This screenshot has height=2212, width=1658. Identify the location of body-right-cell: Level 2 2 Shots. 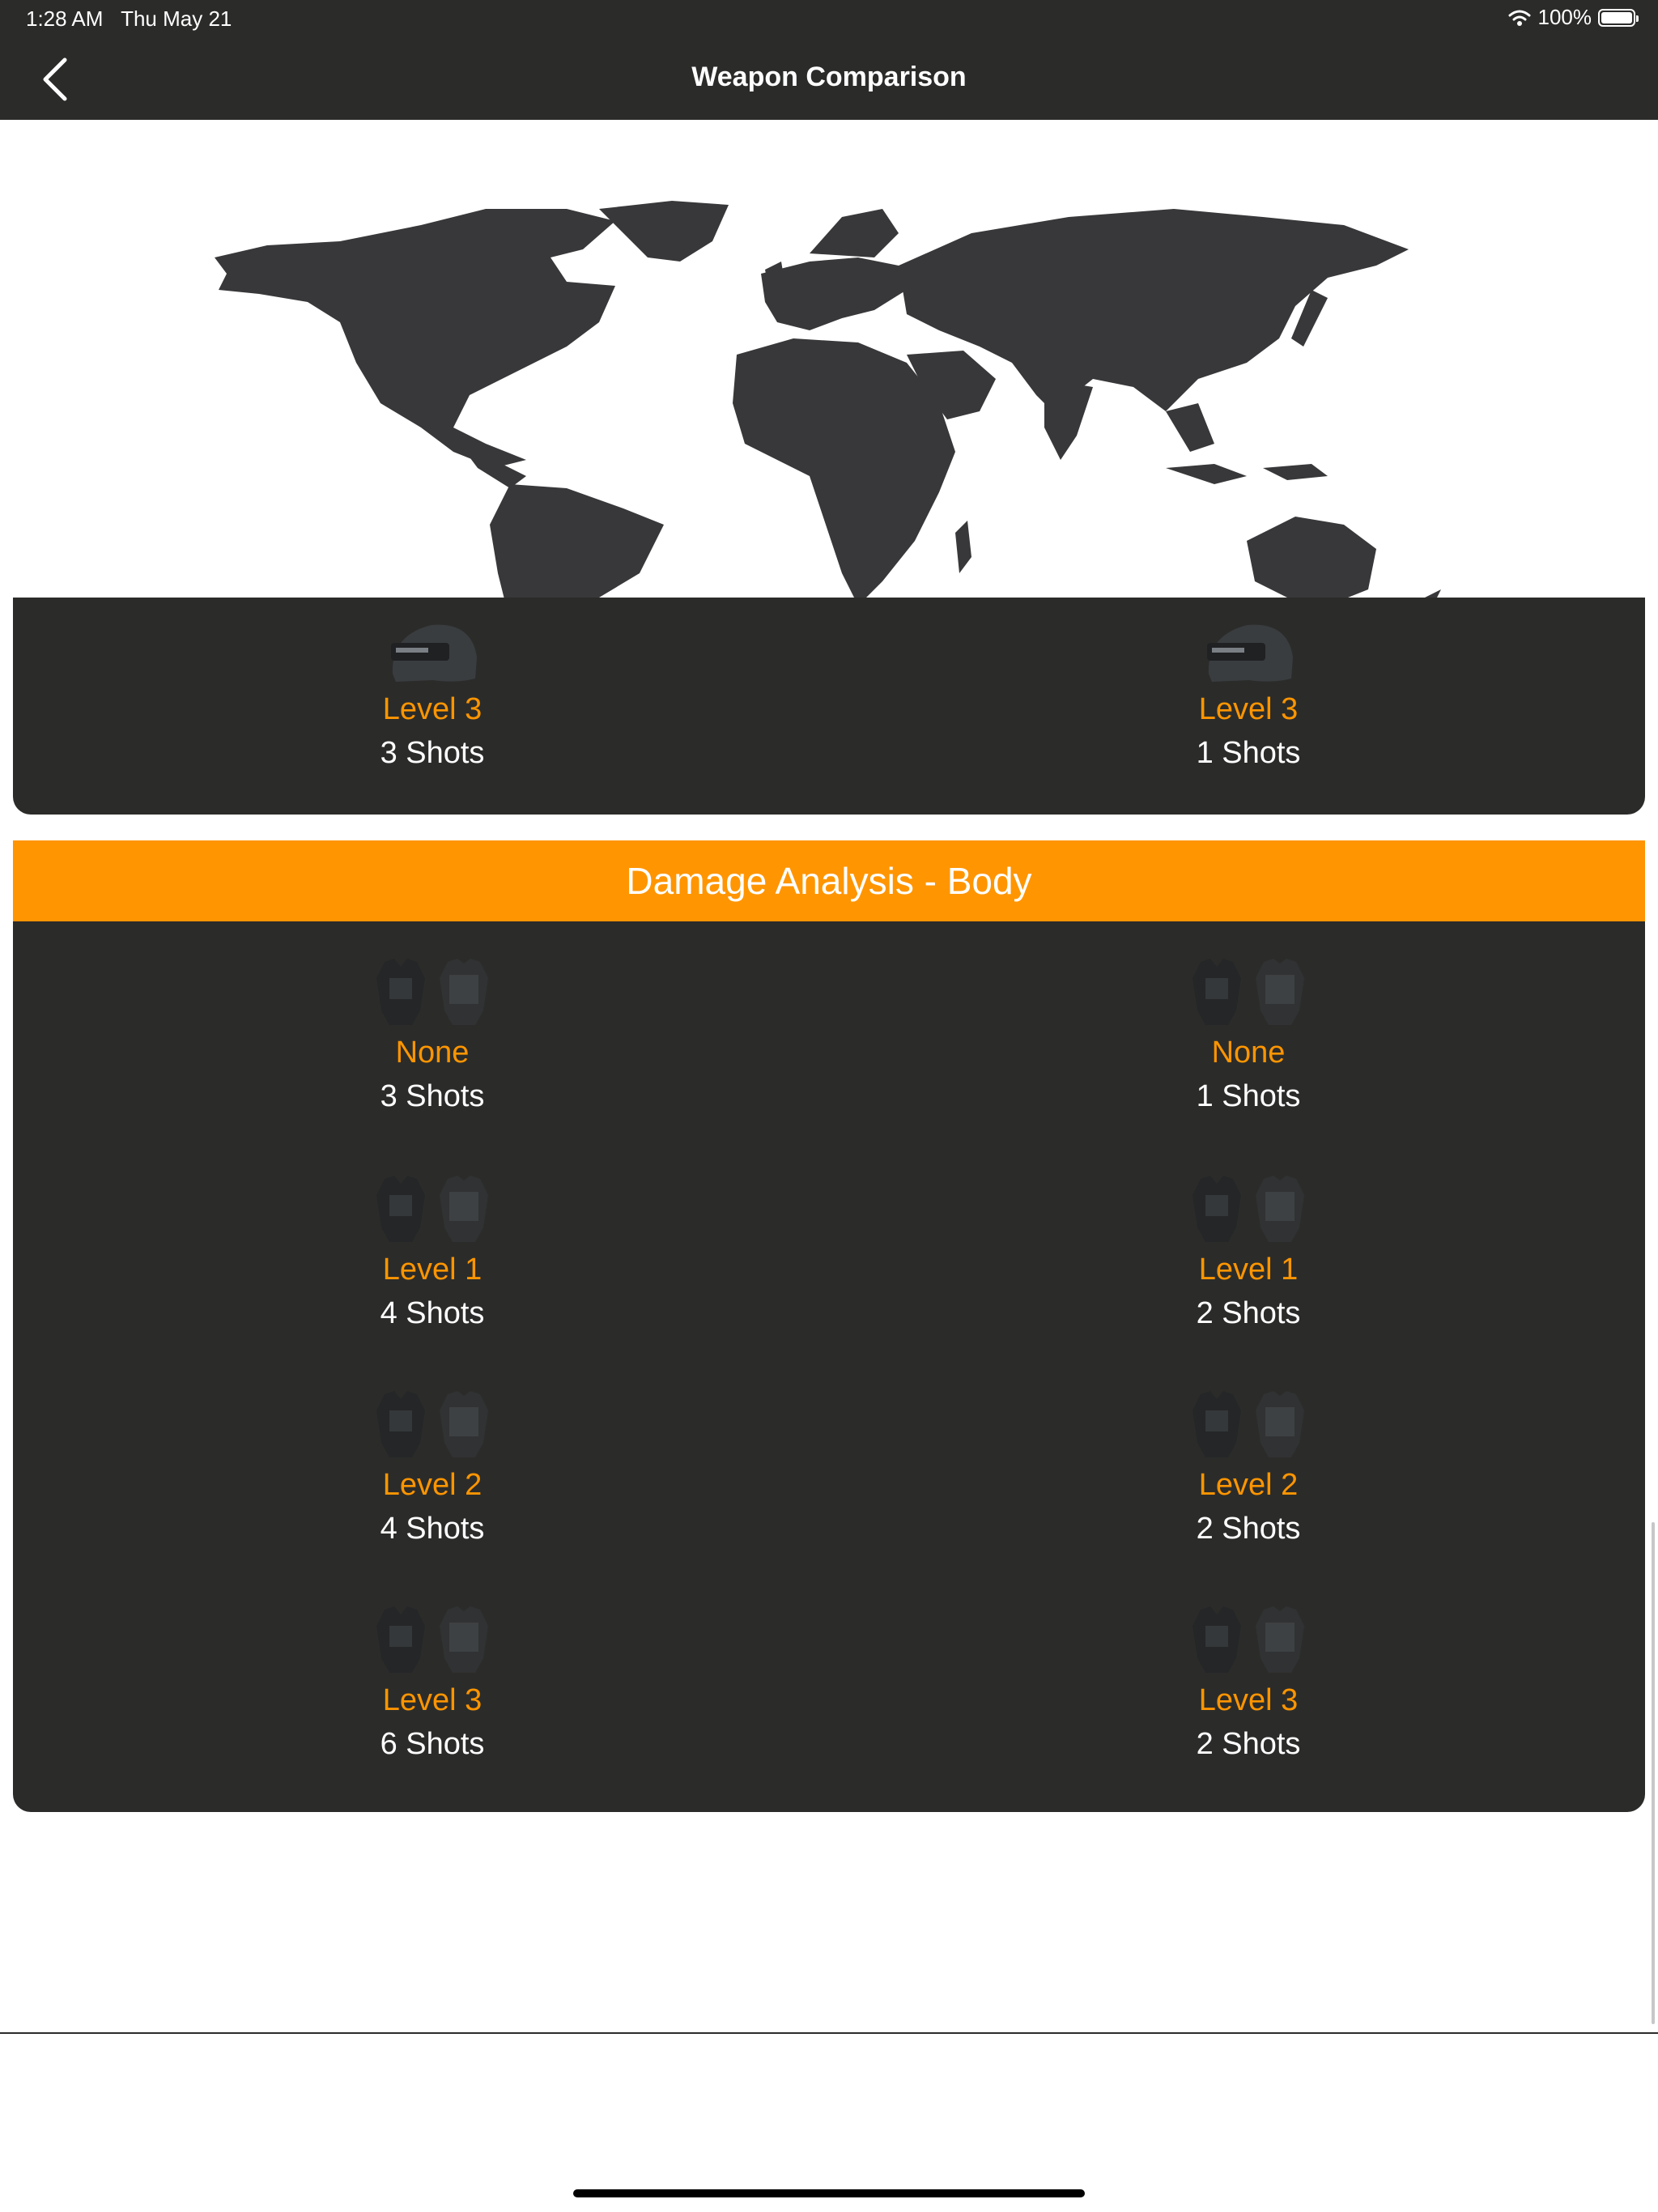
(1248, 1469).